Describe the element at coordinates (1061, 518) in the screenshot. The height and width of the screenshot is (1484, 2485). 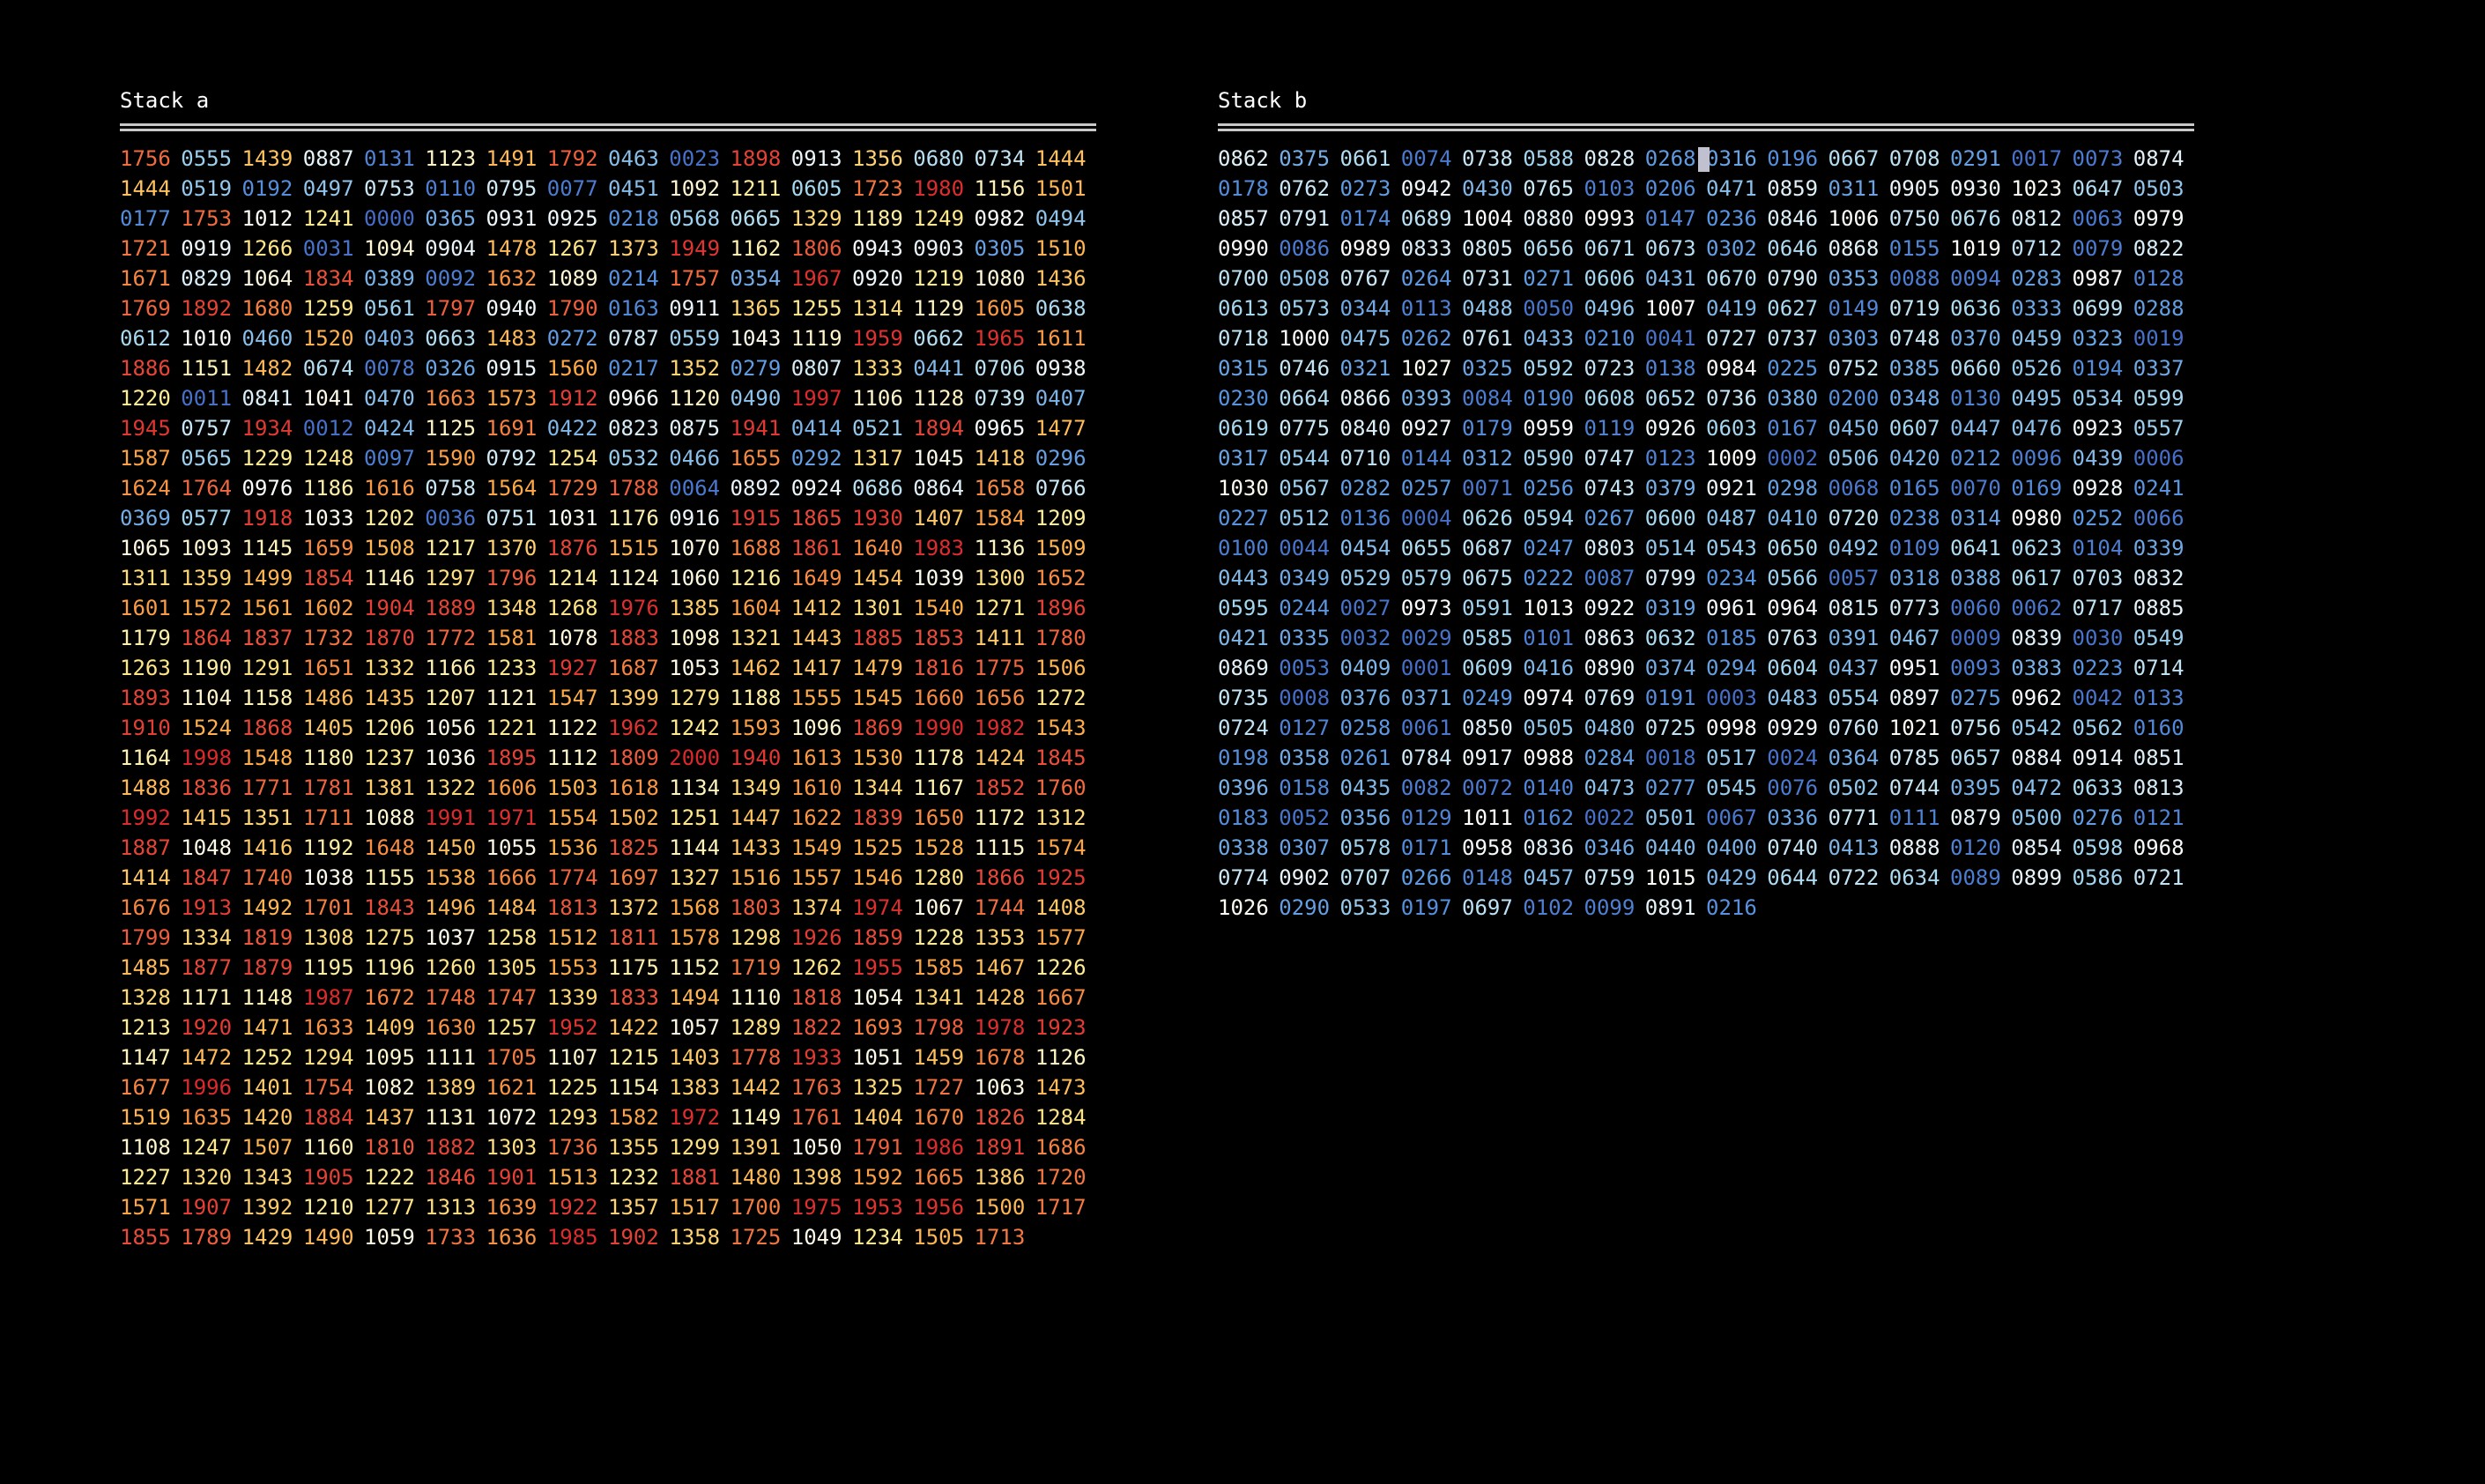
I see `stack-value: 1209` at that location.